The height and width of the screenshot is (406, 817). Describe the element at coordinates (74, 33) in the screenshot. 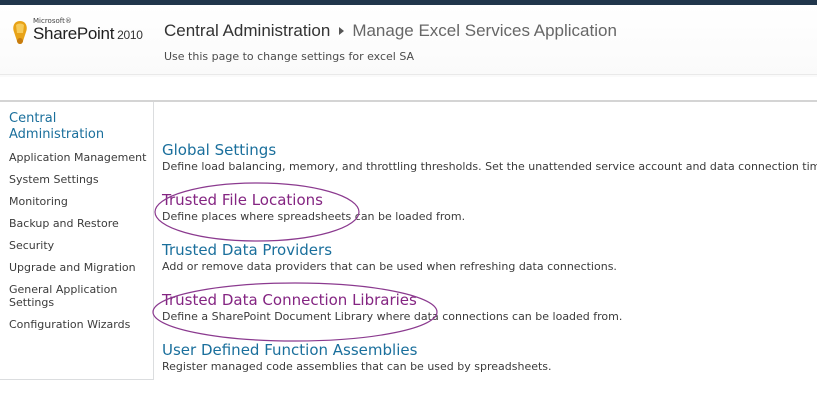

I see `logo-product-name: SharePoint` at that location.